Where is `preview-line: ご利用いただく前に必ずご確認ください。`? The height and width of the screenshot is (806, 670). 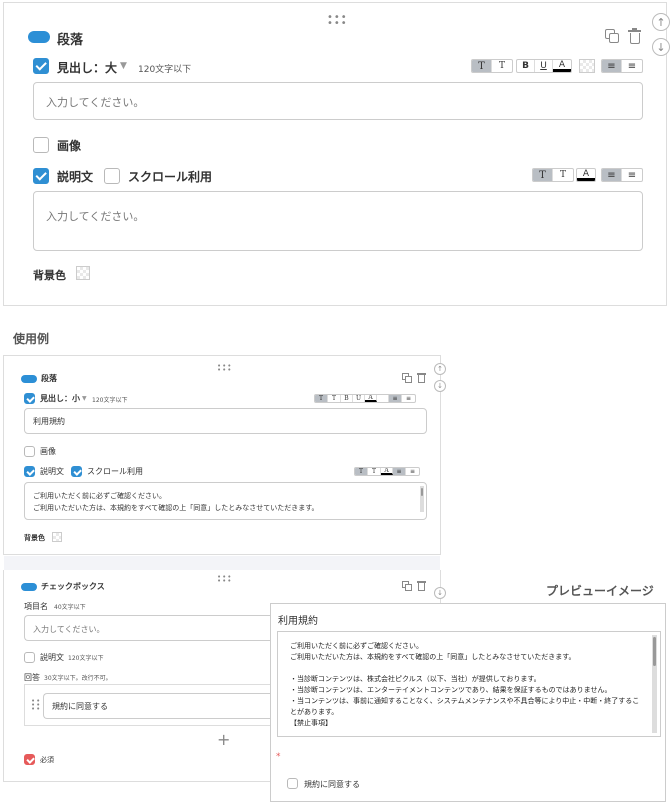
preview-line: ご利用いただく前に必ずご確認ください。 is located at coordinates (356, 646).